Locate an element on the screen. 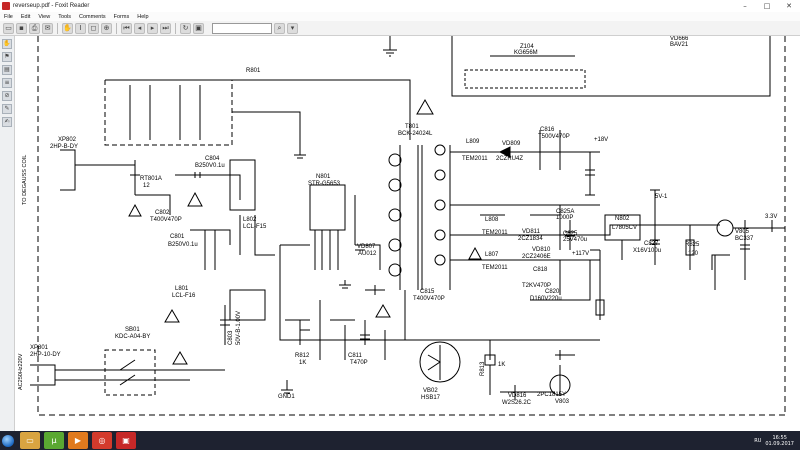 The height and width of the screenshot is (450, 800). zoom-icon: ⊕ is located at coordinates (106, 28).